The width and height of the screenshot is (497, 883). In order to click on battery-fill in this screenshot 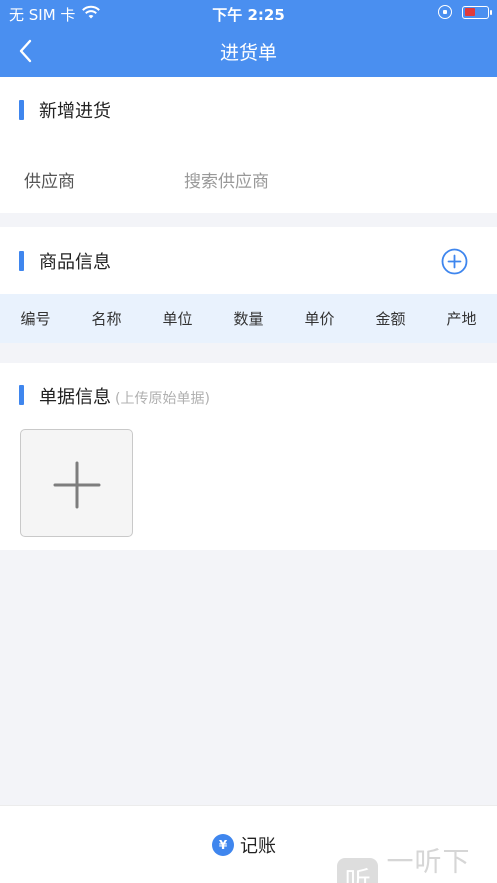, I will do `click(470, 12)`.